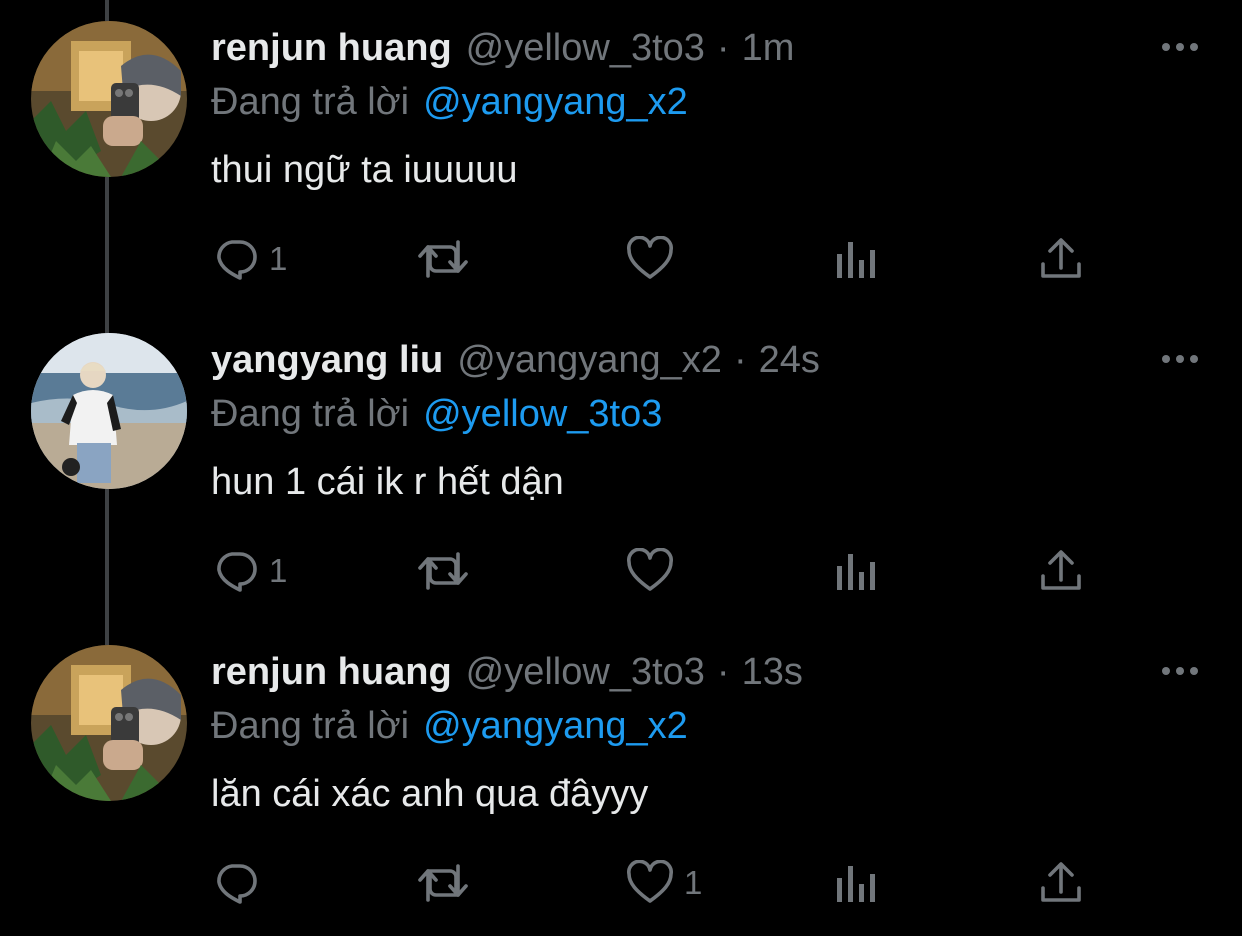 The image size is (1242, 936). I want to click on replying-to: Đang trả lời @yellow_3to3, so click(436, 414).